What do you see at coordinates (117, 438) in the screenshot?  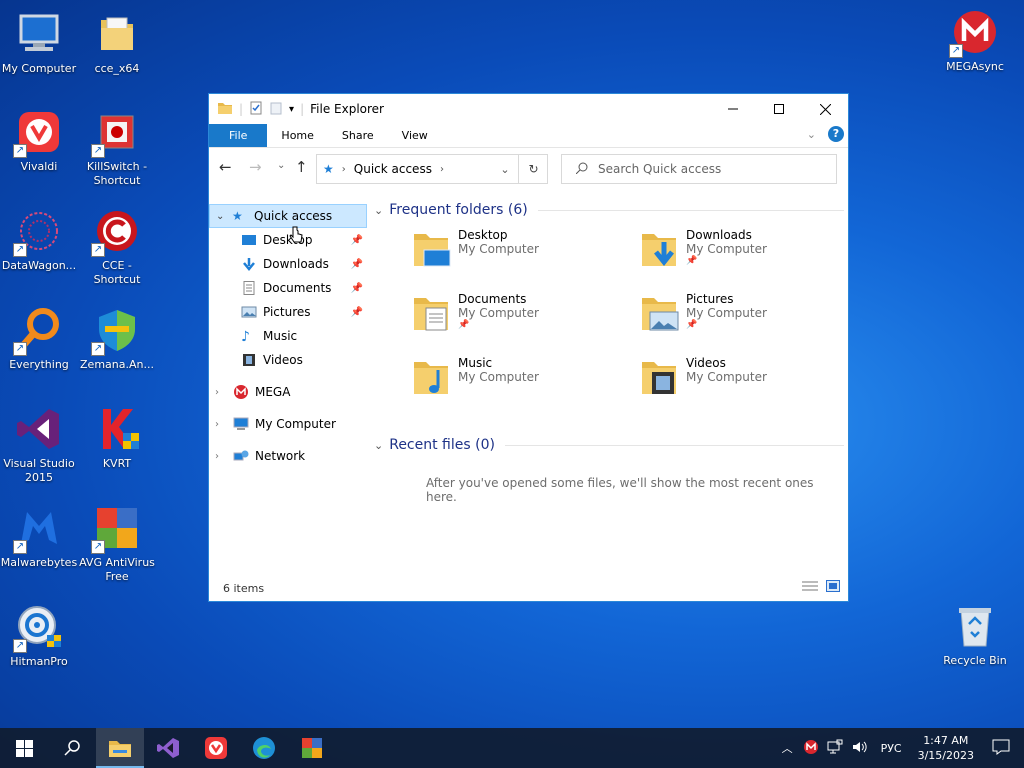 I see `desktop-icon-kvrt: KVRT` at bounding box center [117, 438].